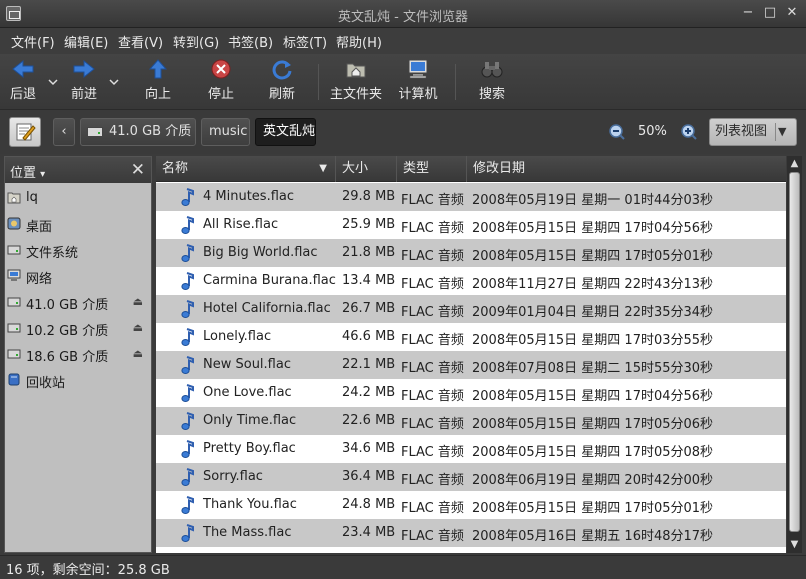  What do you see at coordinates (593, 340) in the screenshot?
I see `file-date: 2008年05月15日 星期四 17时03分55秒` at bounding box center [593, 340].